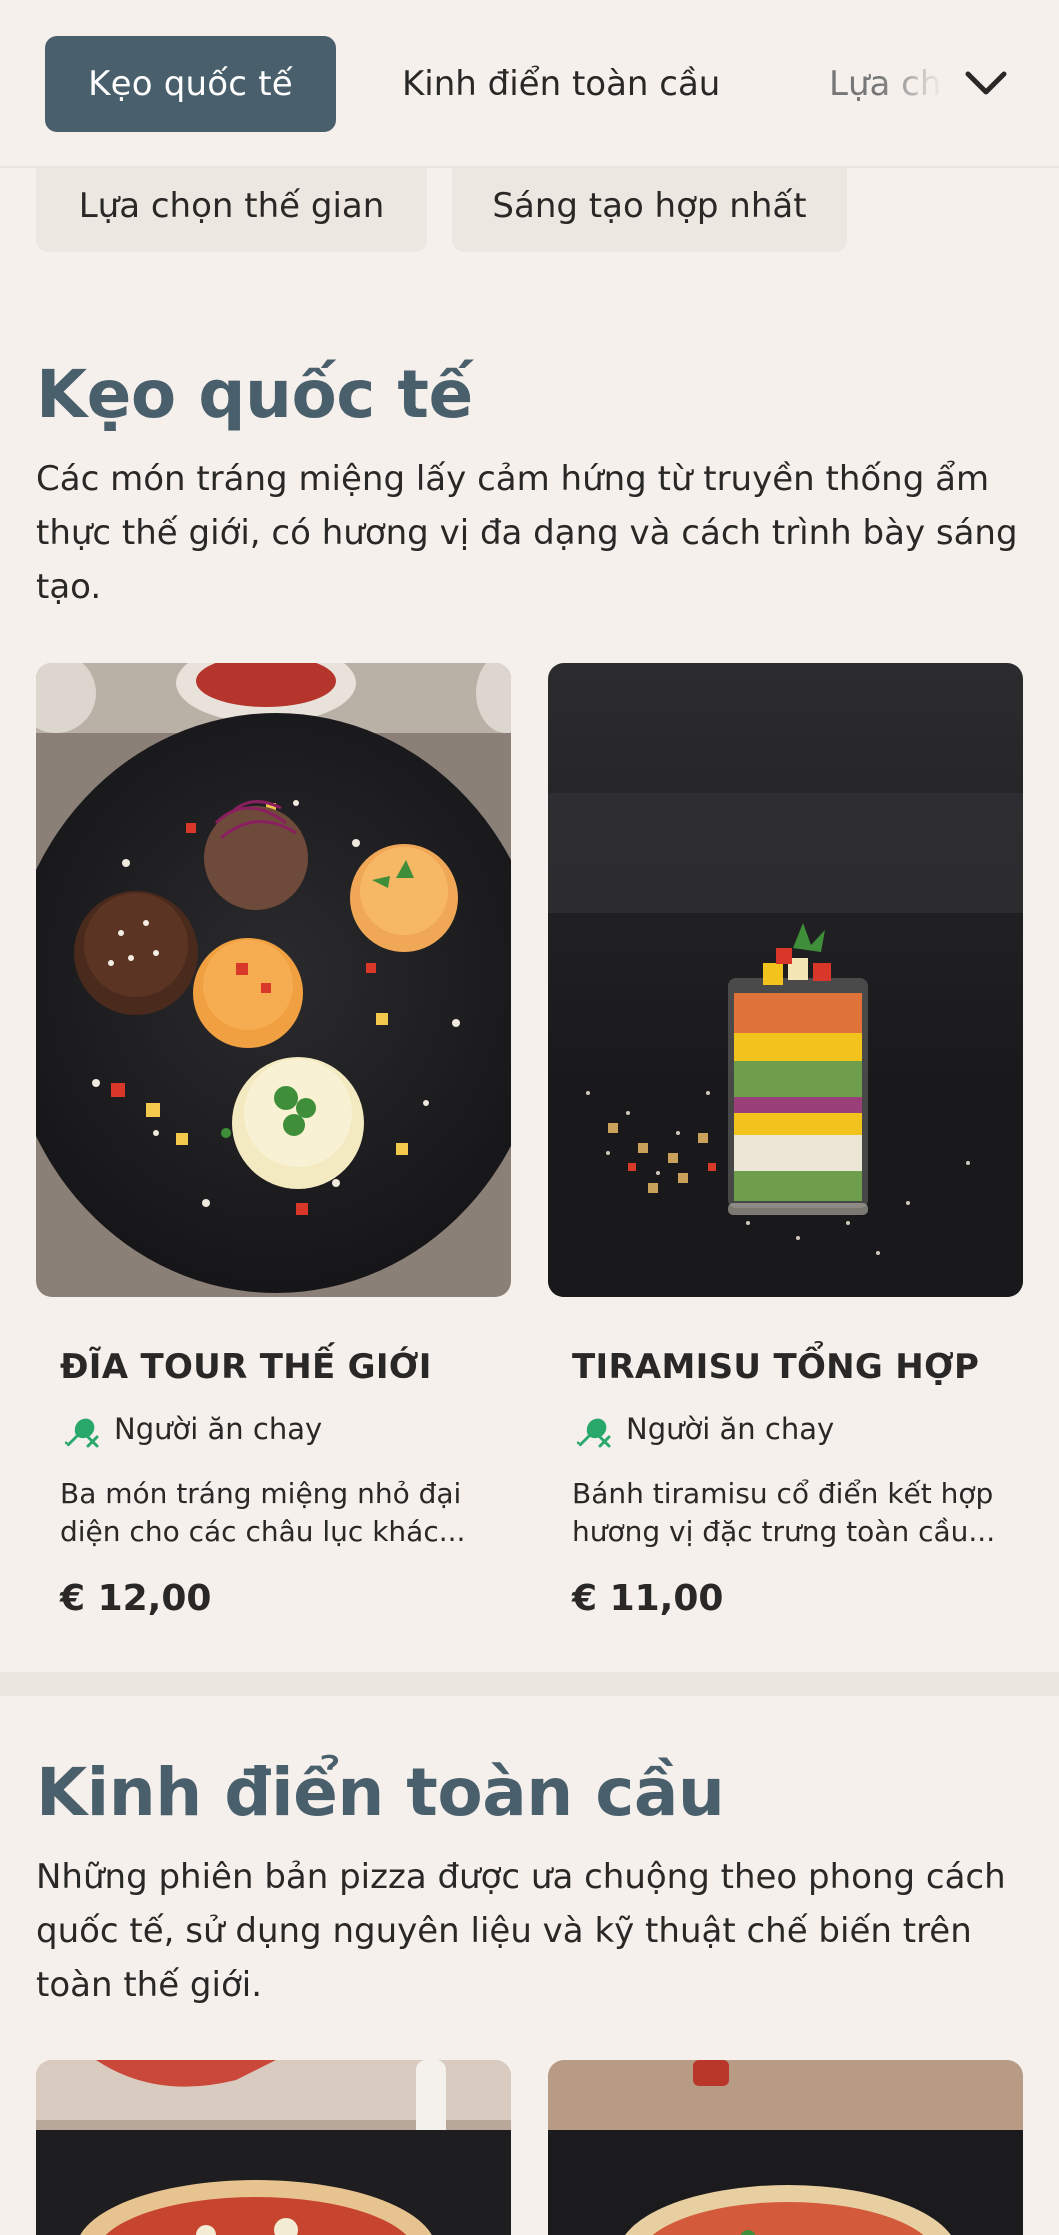 This screenshot has width=1059, height=2235. I want to click on tab-fade-overlay, so click(920, 84).